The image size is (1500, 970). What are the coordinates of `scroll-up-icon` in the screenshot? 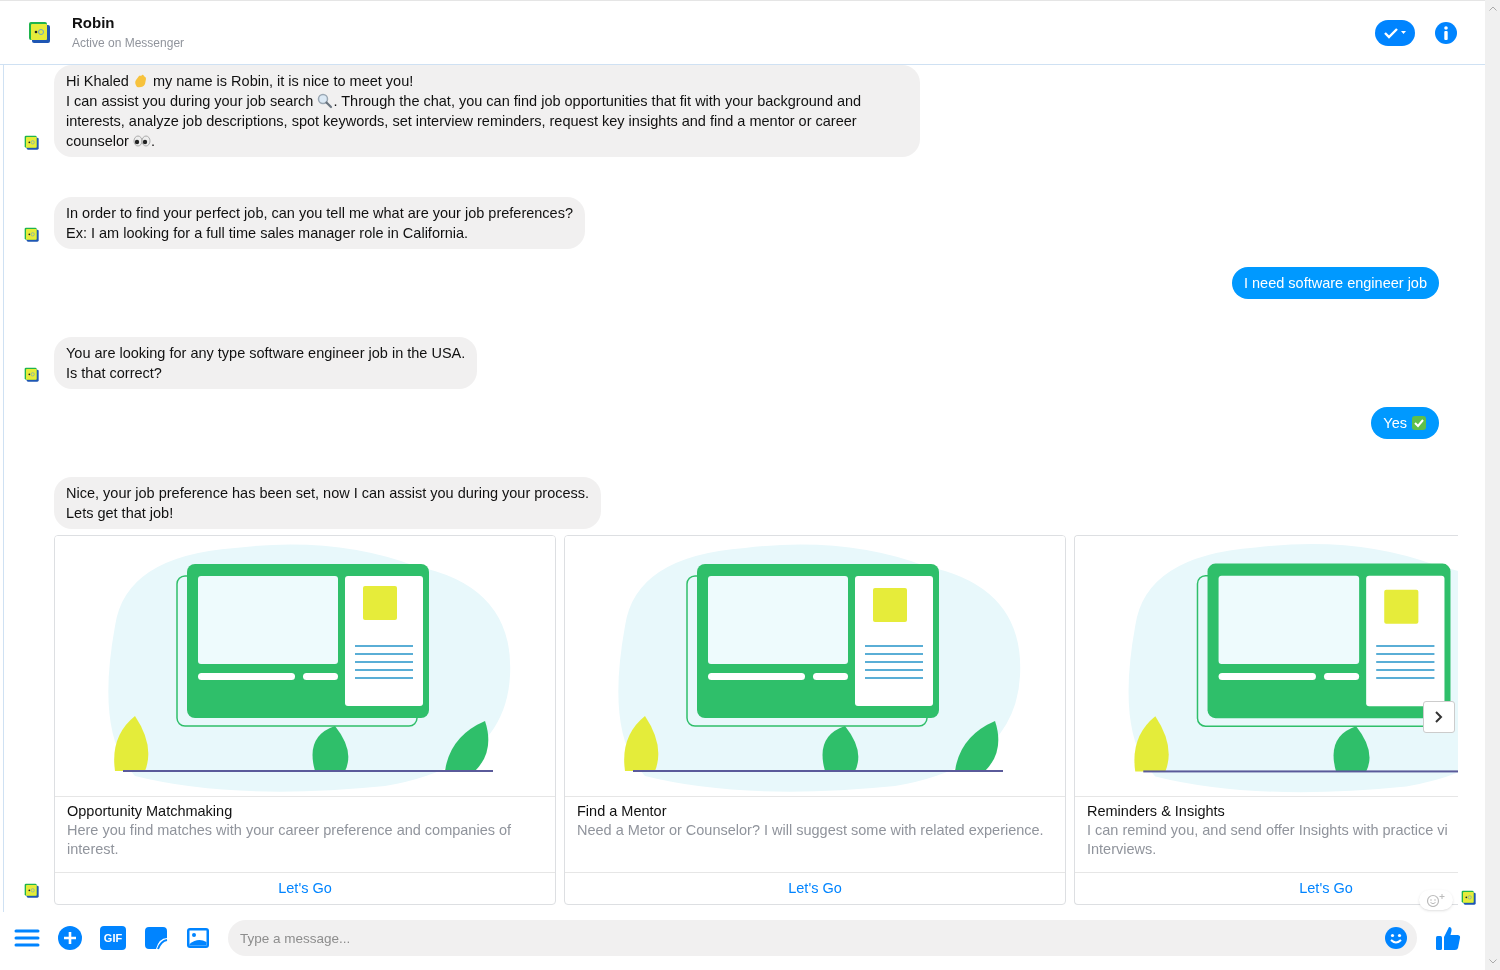 It's located at (1492, 8).